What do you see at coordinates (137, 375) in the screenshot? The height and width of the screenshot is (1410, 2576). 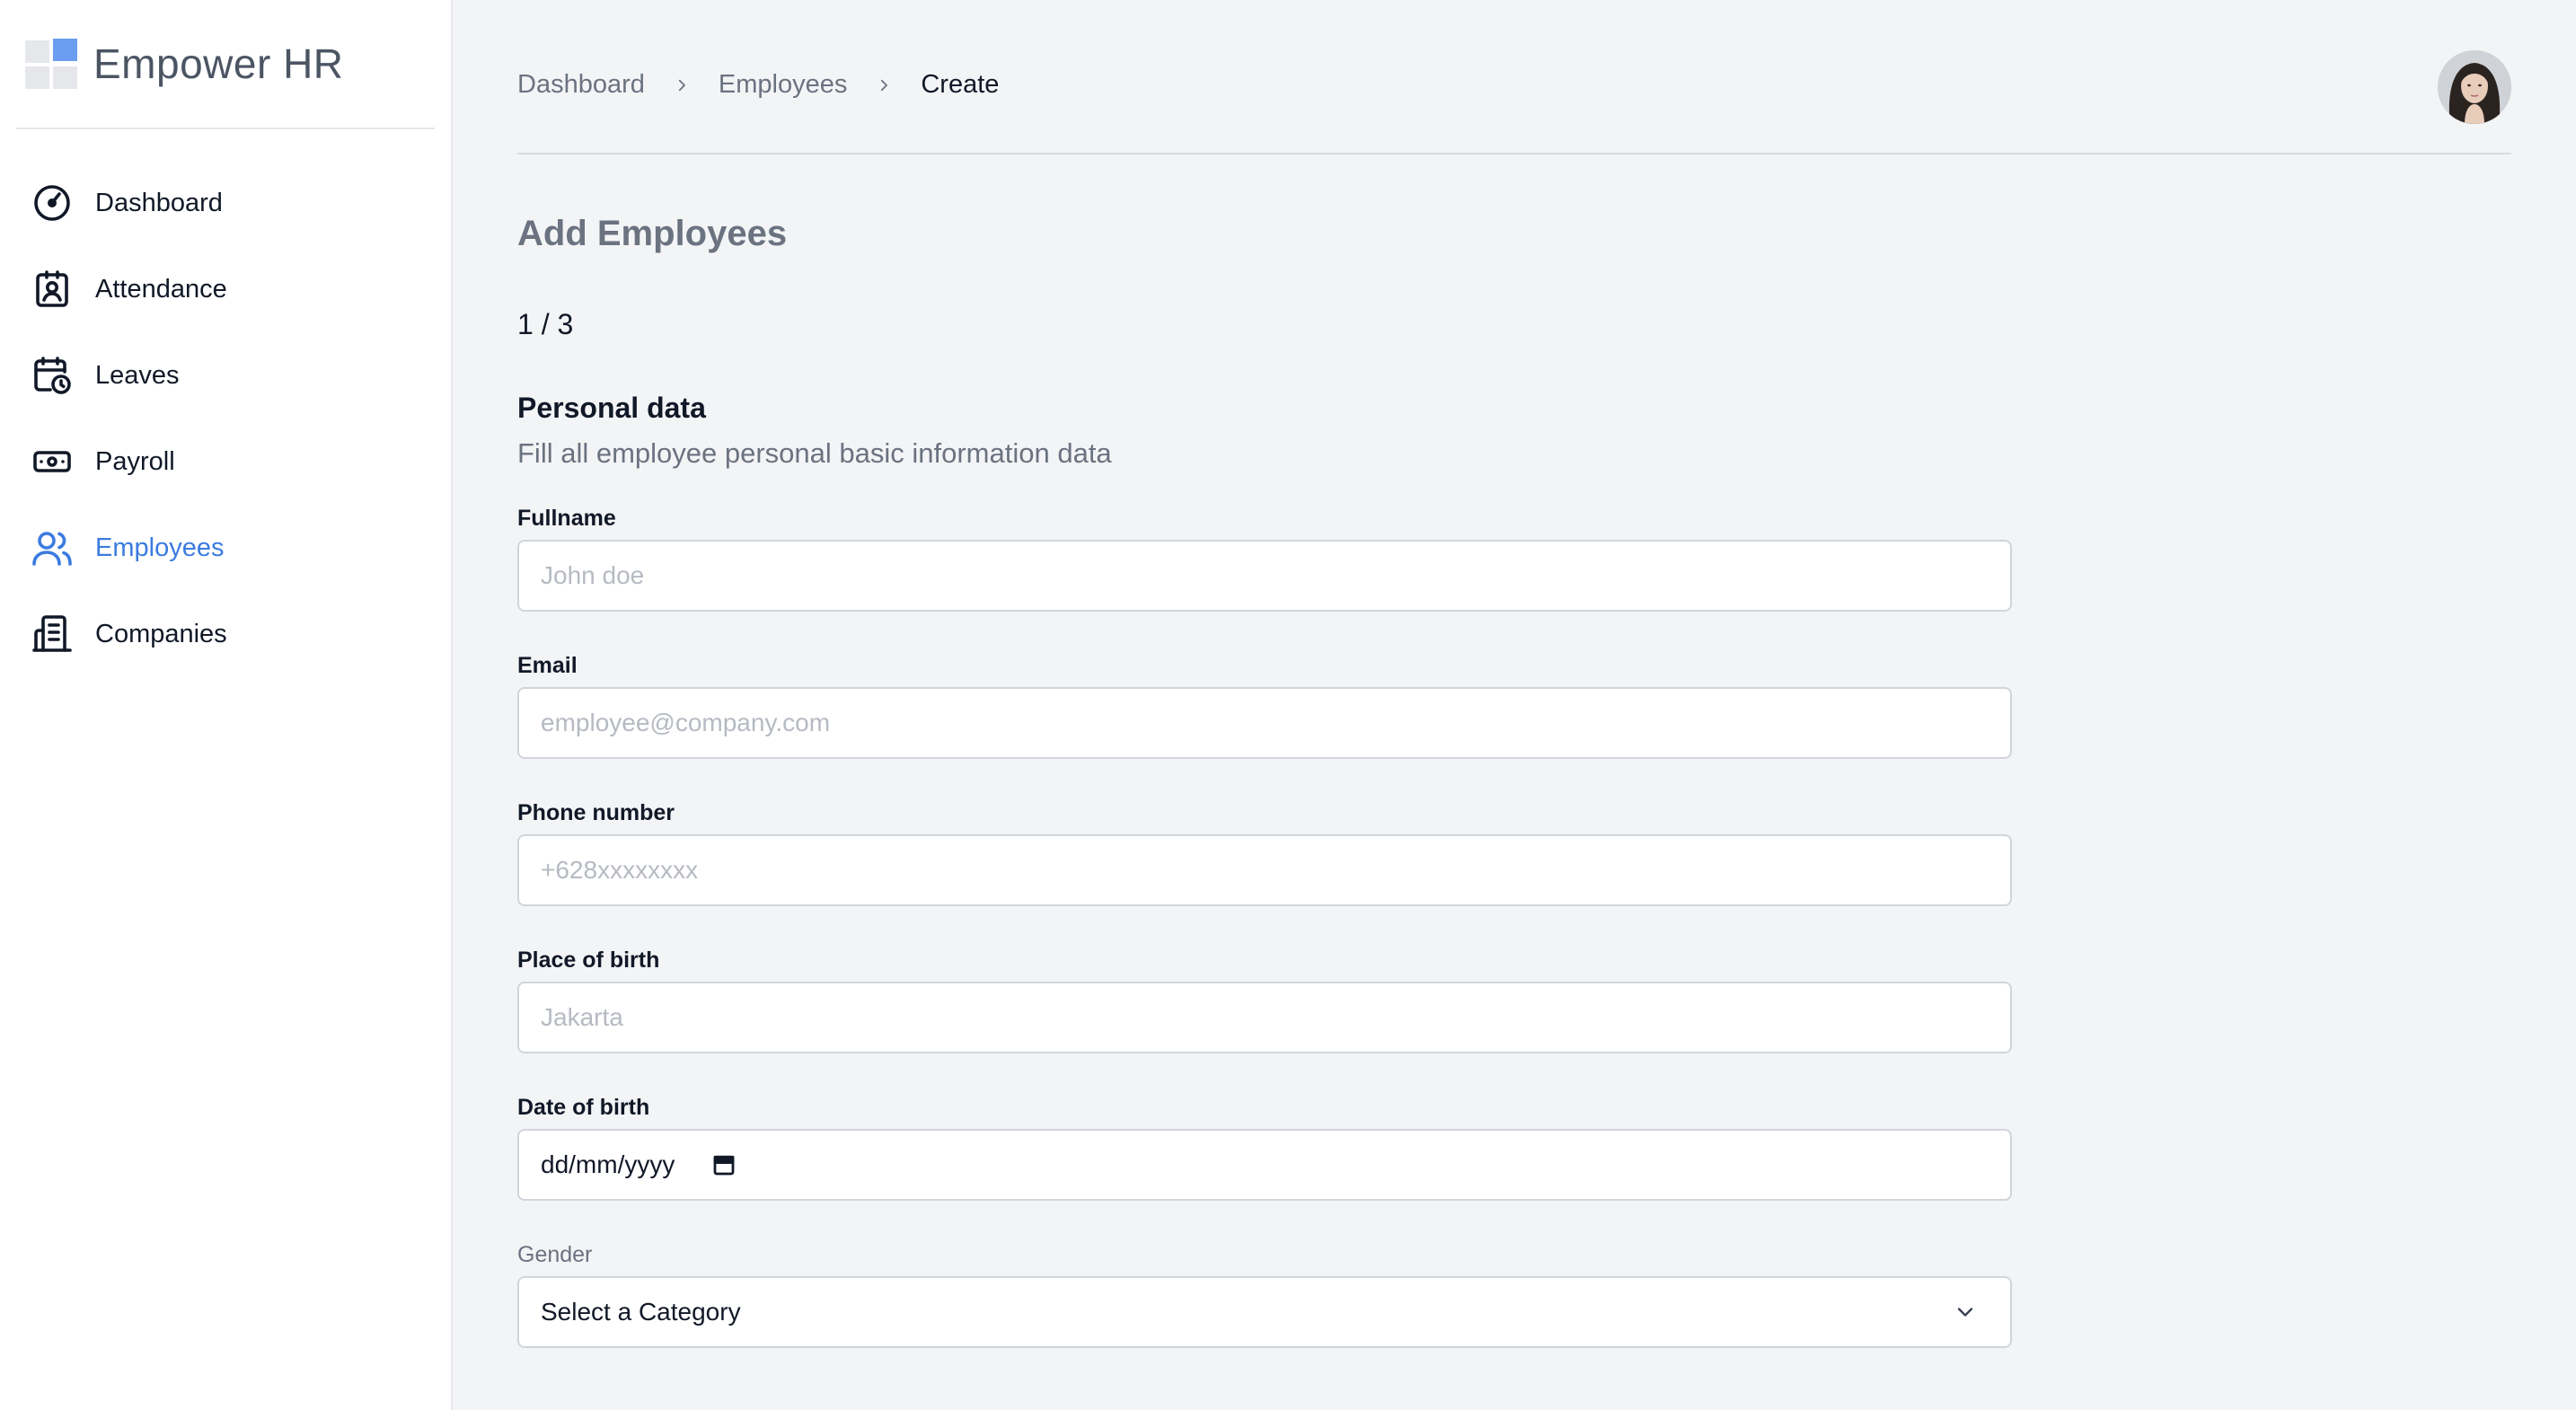 I see `sidebar-item-label: Leaves` at bounding box center [137, 375].